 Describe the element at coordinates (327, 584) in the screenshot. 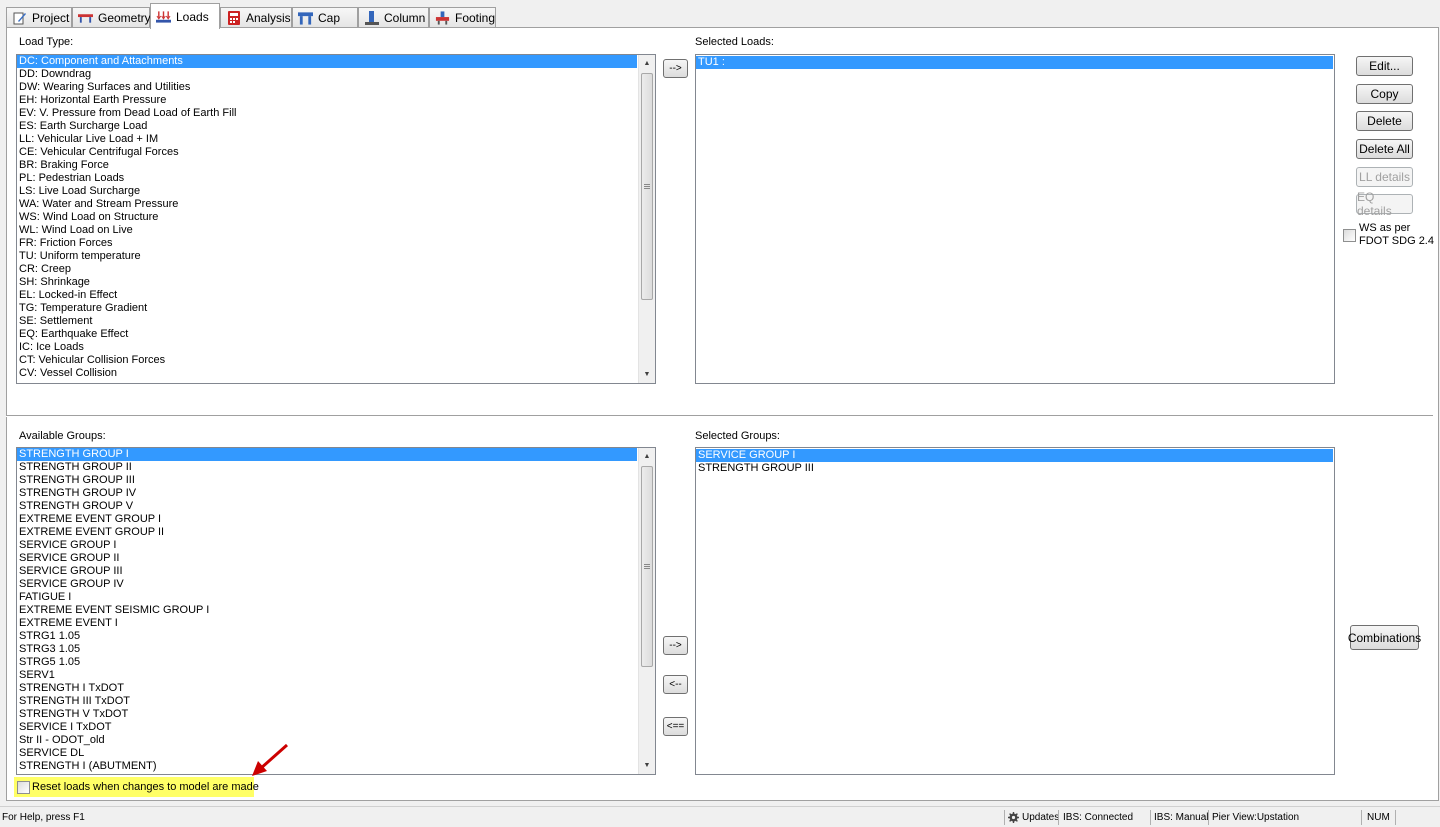

I see `available-group-item: SERVICE GROUP IV` at that location.